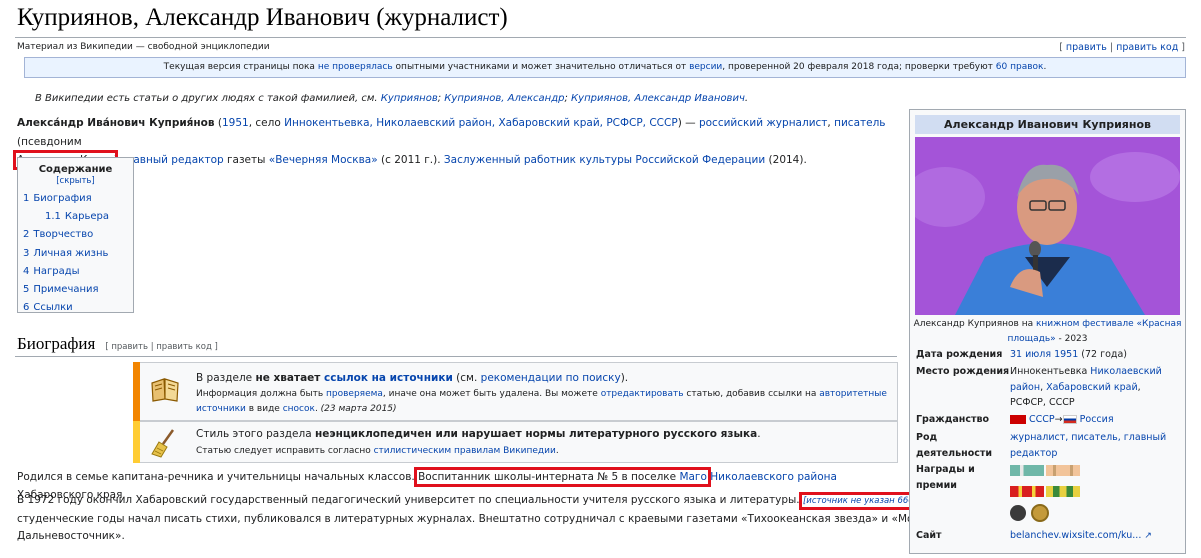  I want to click on row-label: Место рождения, so click(963, 371).